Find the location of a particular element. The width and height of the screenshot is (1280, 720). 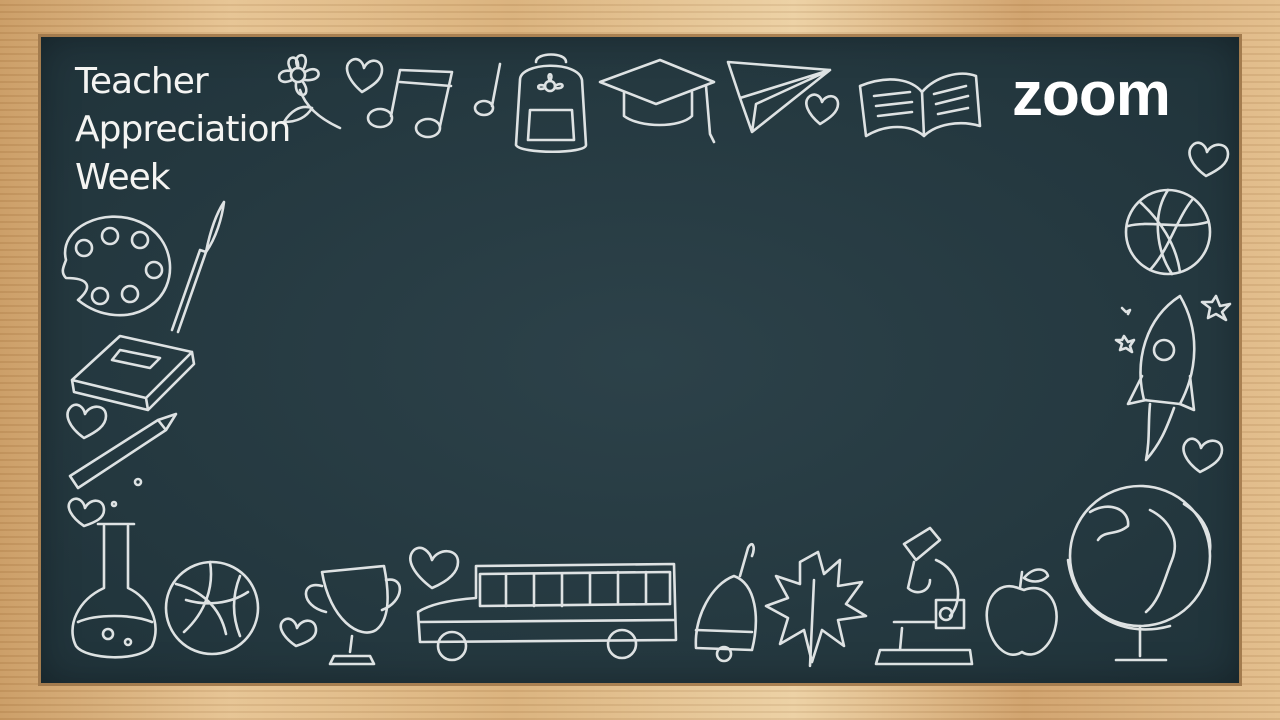

pencil-icon is located at coordinates (123, 451).